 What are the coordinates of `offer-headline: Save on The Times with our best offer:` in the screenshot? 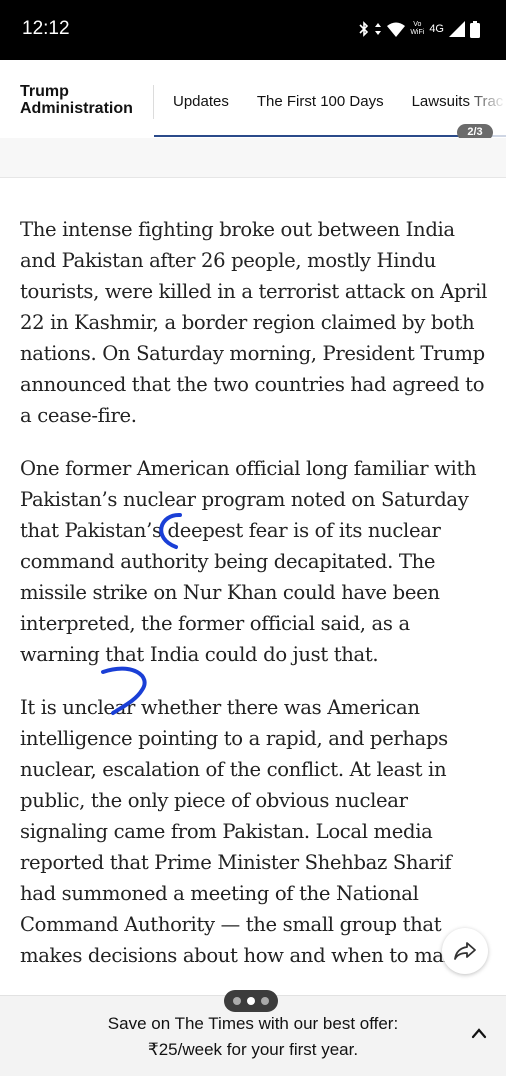 It's located at (253, 1023).